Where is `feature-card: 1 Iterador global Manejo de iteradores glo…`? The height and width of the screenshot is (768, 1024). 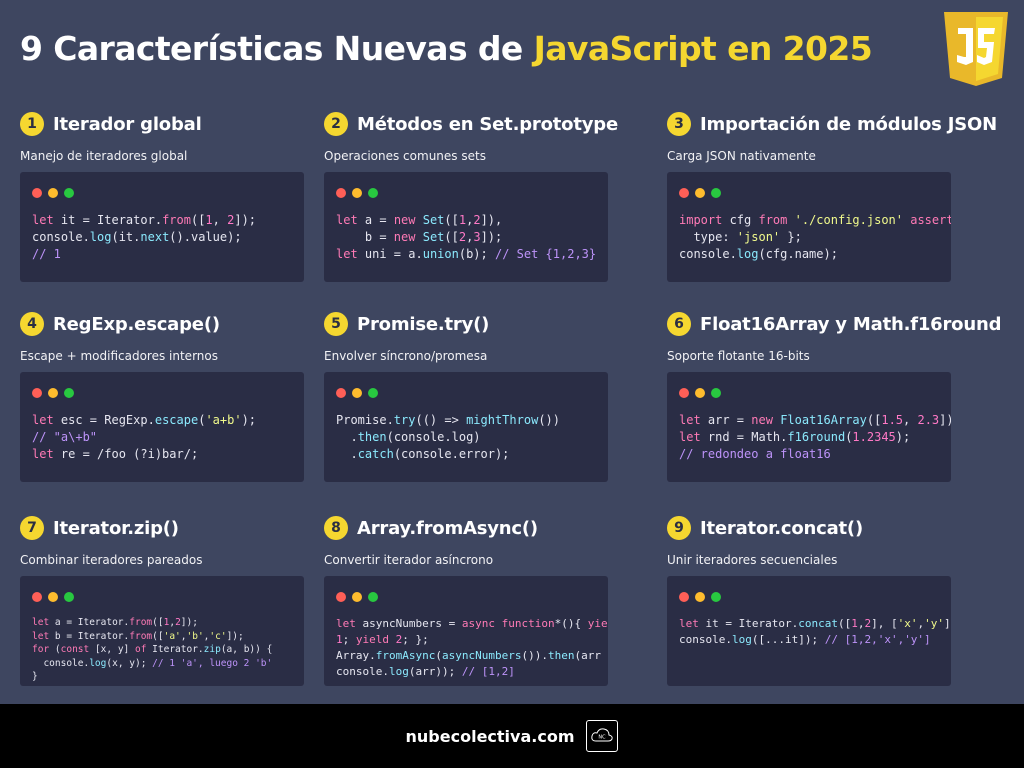
feature-card: 1 Iterador global Manejo de iteradores glo… is located at coordinates (175, 197).